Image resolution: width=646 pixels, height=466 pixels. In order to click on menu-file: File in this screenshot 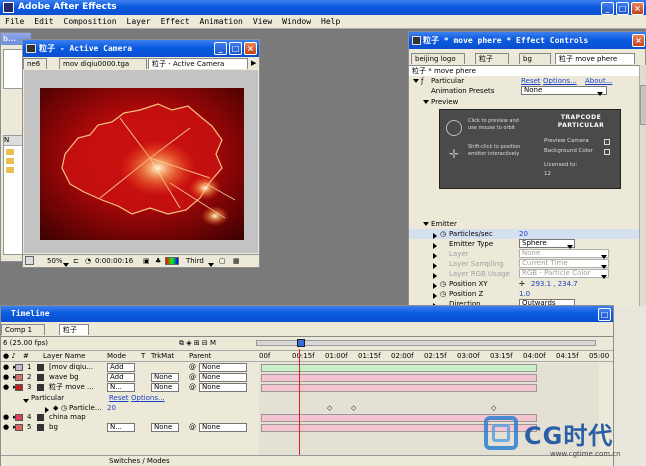, I will do `click(14, 21)`.